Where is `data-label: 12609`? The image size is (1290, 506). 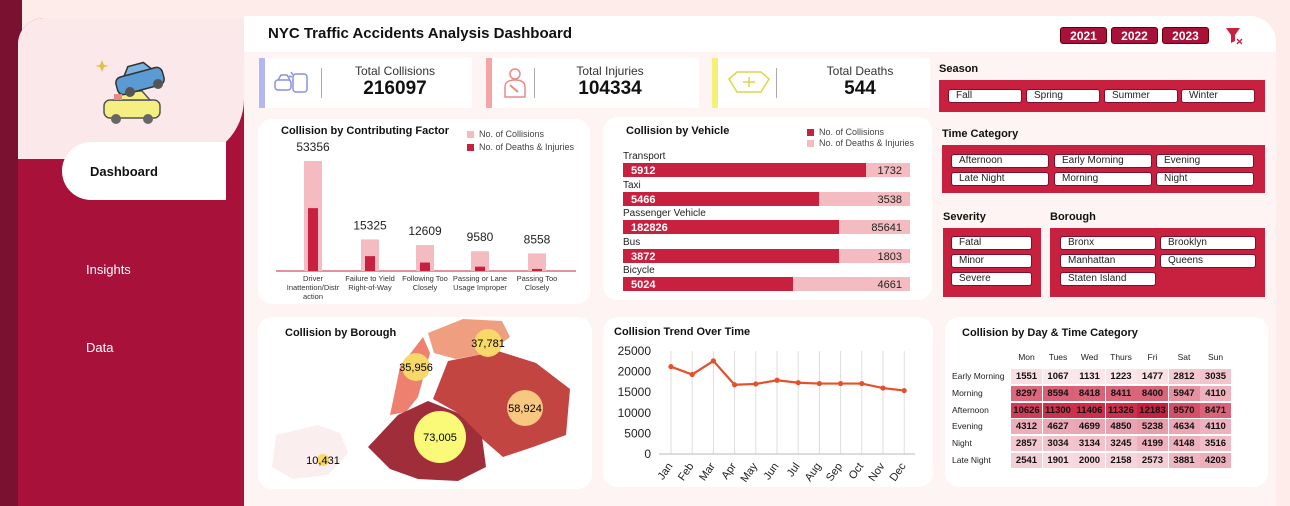 data-label: 12609 is located at coordinates (425, 231).